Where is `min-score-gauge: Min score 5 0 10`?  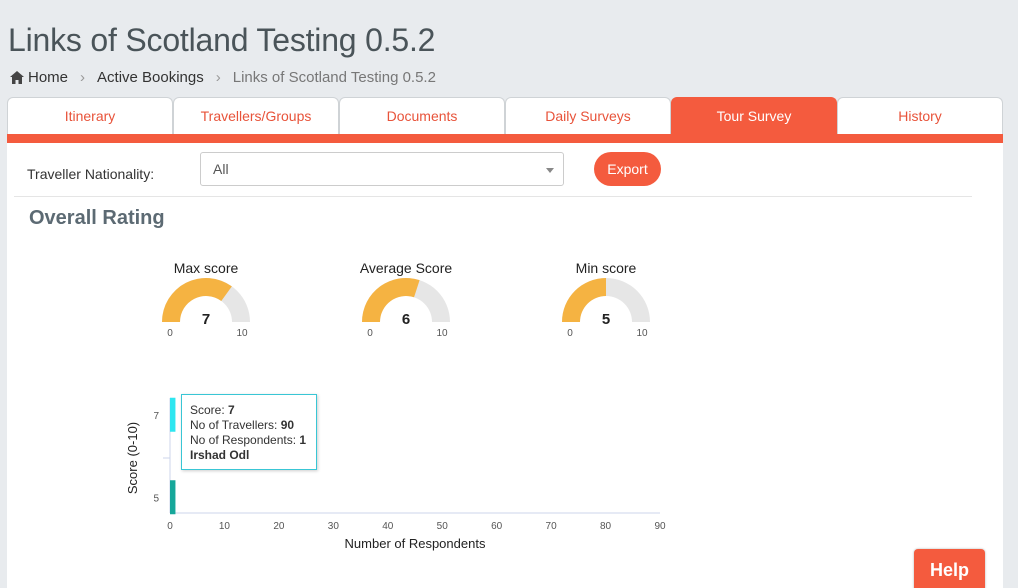
min-score-gauge: Min score 5 0 10 is located at coordinates (606, 305).